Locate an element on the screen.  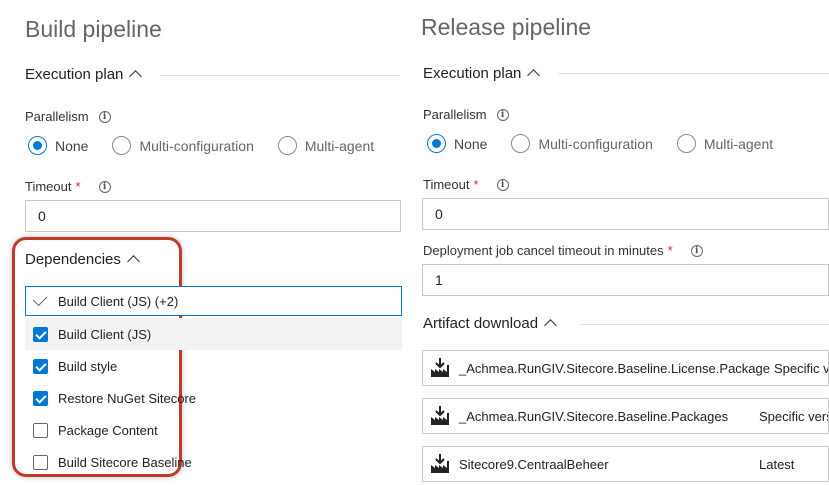
build-parallelism-radio-group: None Multi-configuration Multi-agent is located at coordinates (213, 145).